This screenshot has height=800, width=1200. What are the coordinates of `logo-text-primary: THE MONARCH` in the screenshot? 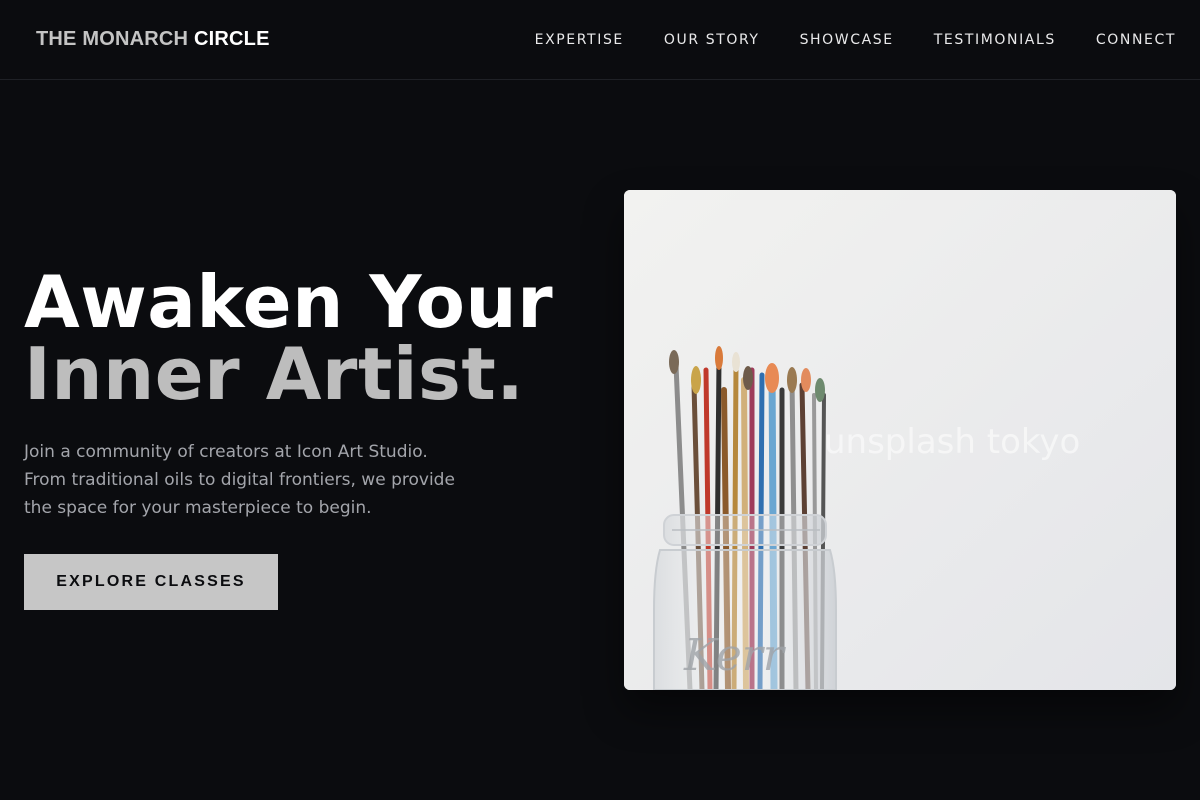 It's located at (112, 39).